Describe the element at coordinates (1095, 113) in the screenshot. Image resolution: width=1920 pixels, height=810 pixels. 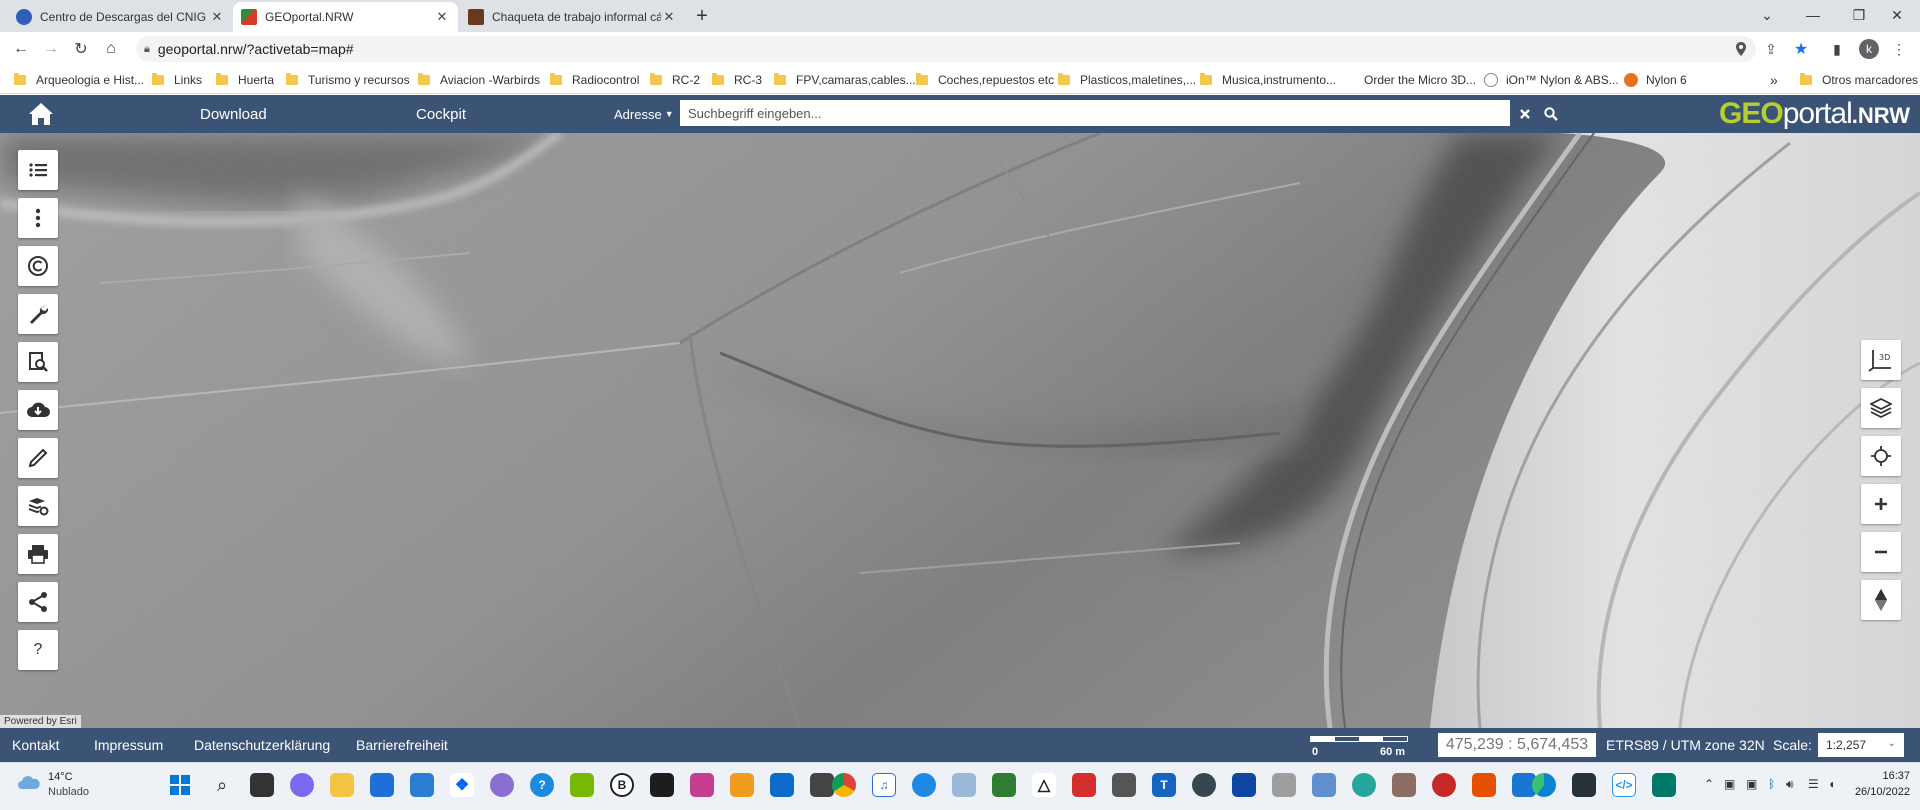
I see `search-input` at that location.